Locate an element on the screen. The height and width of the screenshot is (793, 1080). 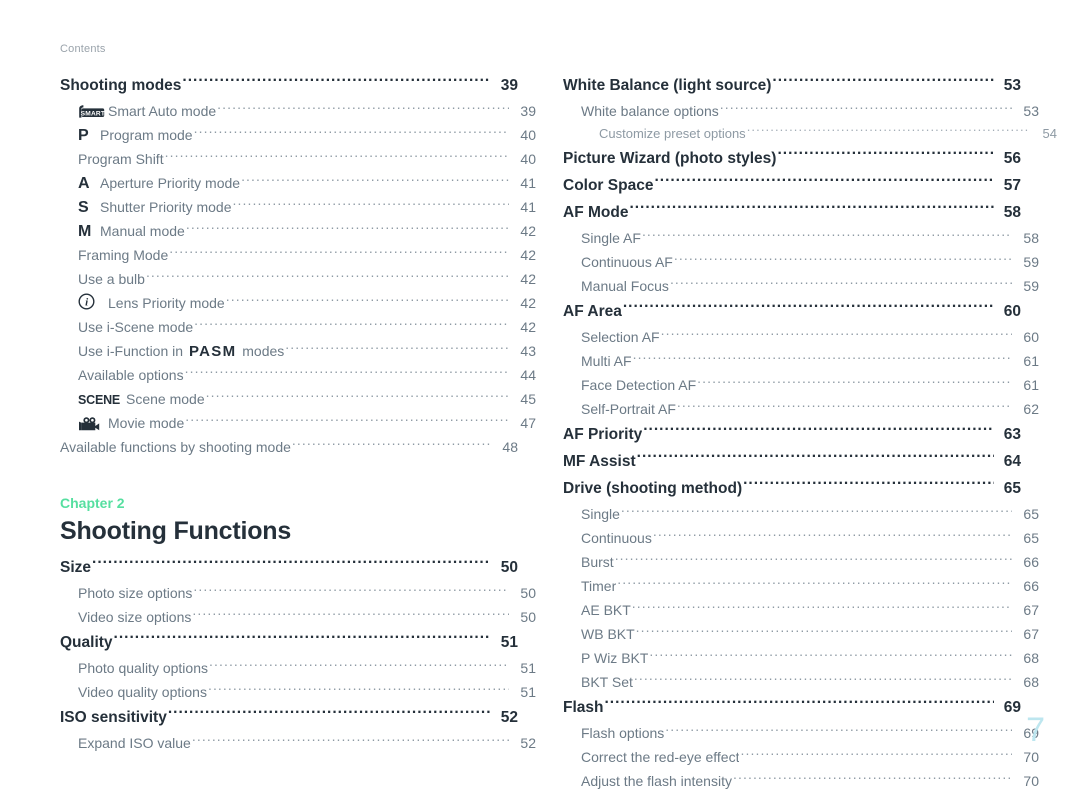
toc-entry: ISO sensitivity 52 is located at coordinates (289, 717).